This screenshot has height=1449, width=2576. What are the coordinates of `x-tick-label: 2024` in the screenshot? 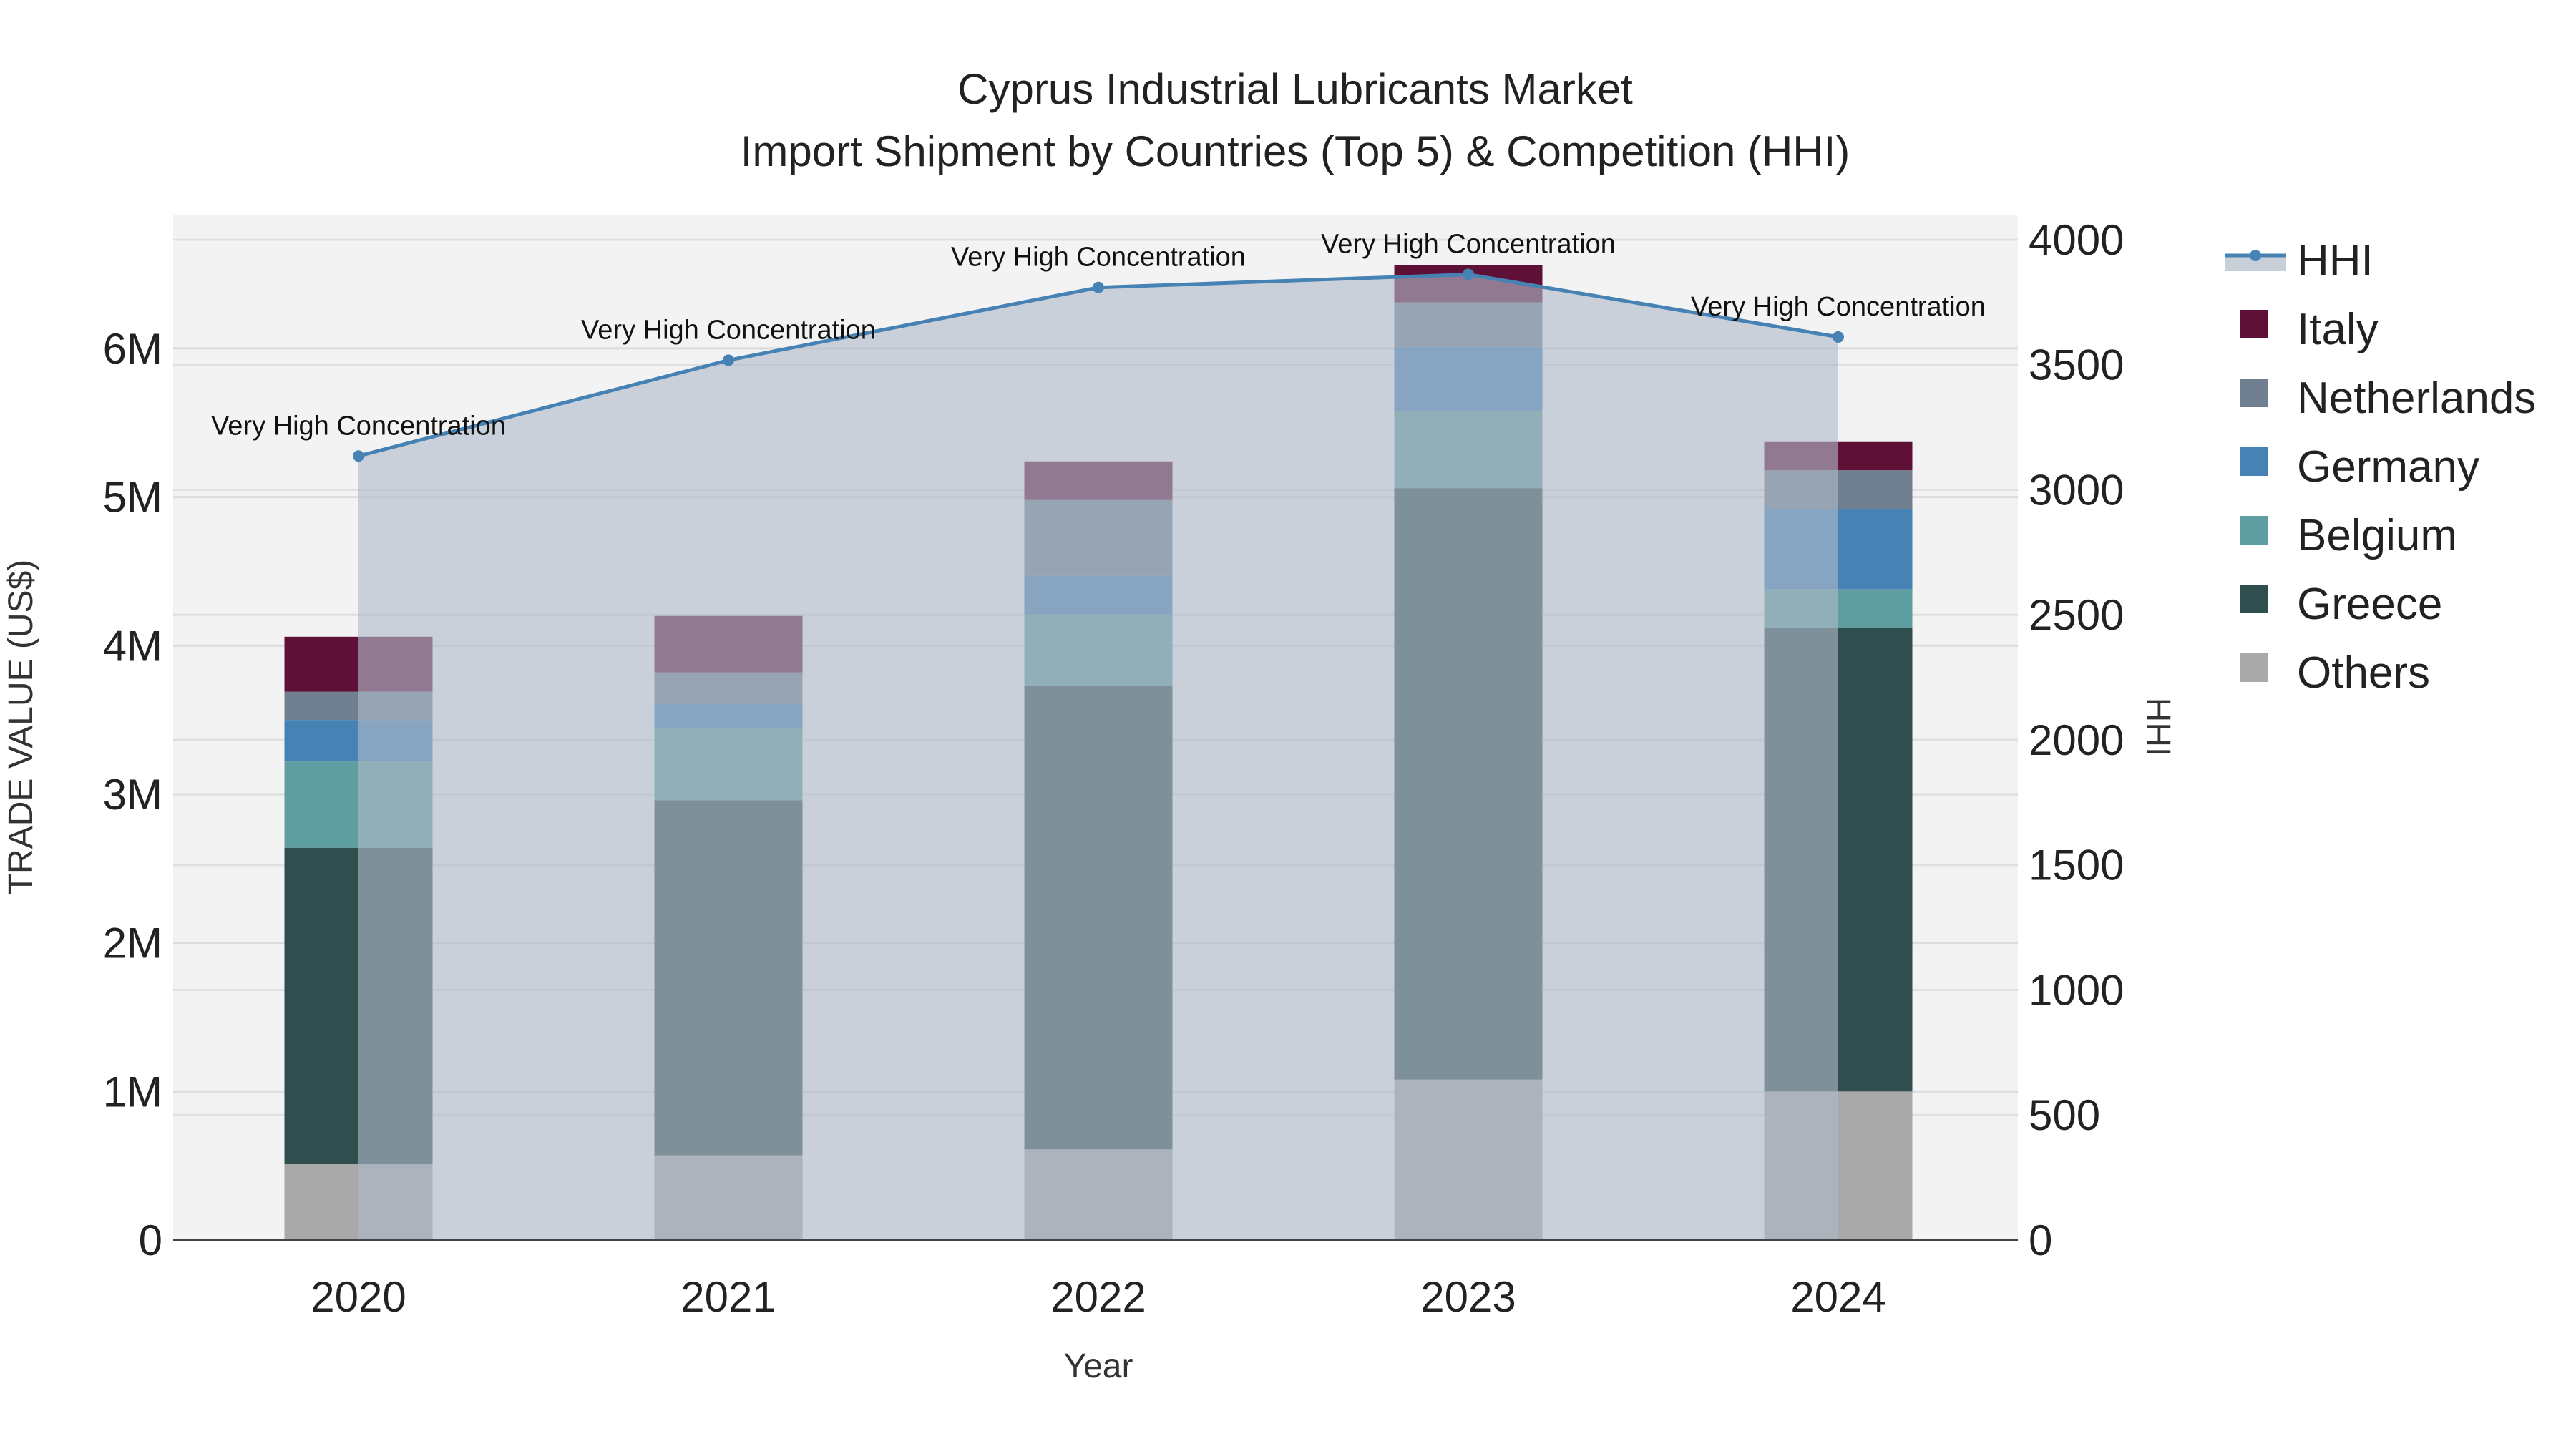 It's located at (1837, 1297).